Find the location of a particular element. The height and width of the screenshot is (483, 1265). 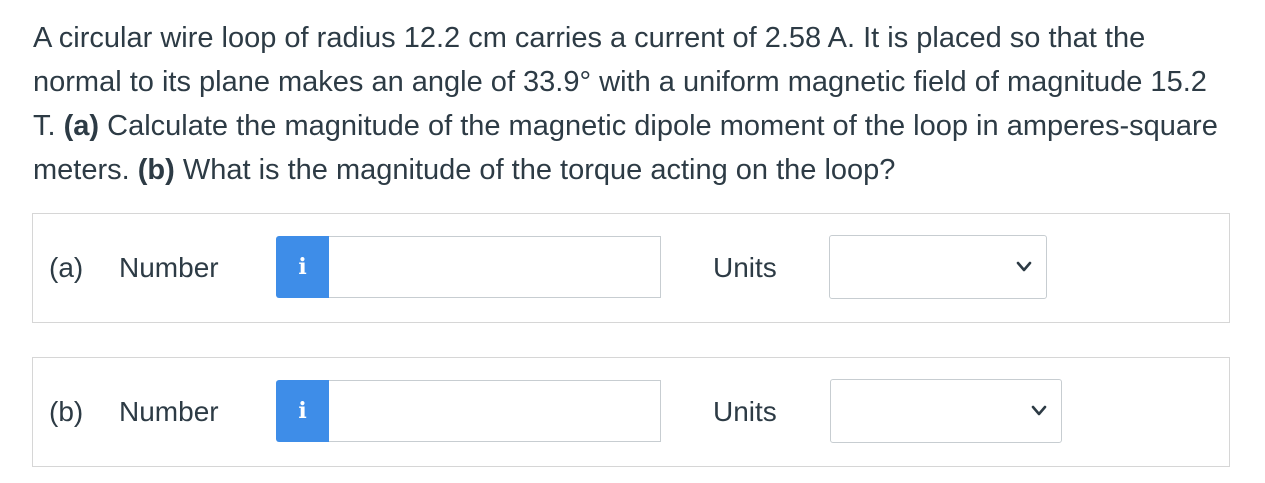

number-input-b is located at coordinates (495, 411).